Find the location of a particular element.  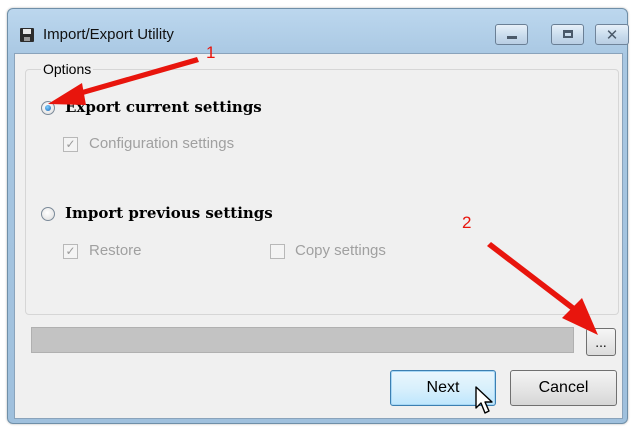

close-button: ✕ is located at coordinates (612, 34).